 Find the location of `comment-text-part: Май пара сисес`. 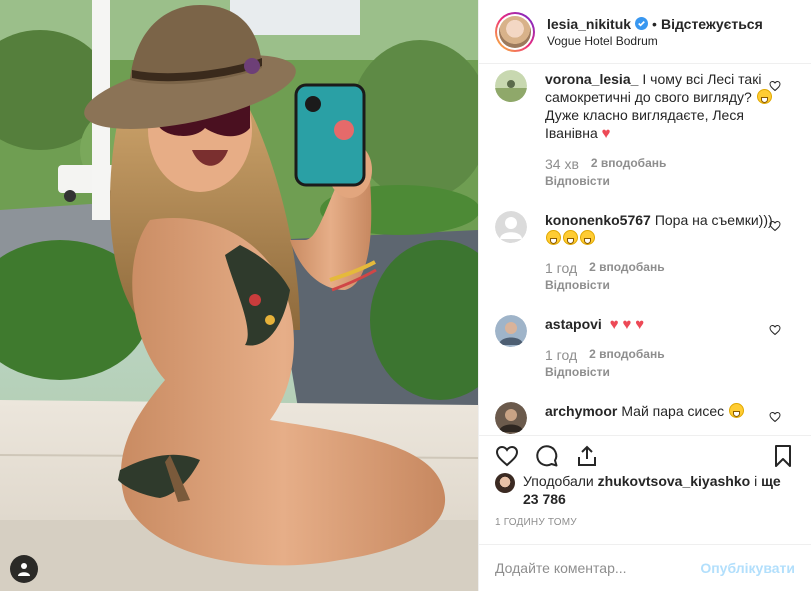

comment-text-part: Май пара сисес is located at coordinates (673, 411).